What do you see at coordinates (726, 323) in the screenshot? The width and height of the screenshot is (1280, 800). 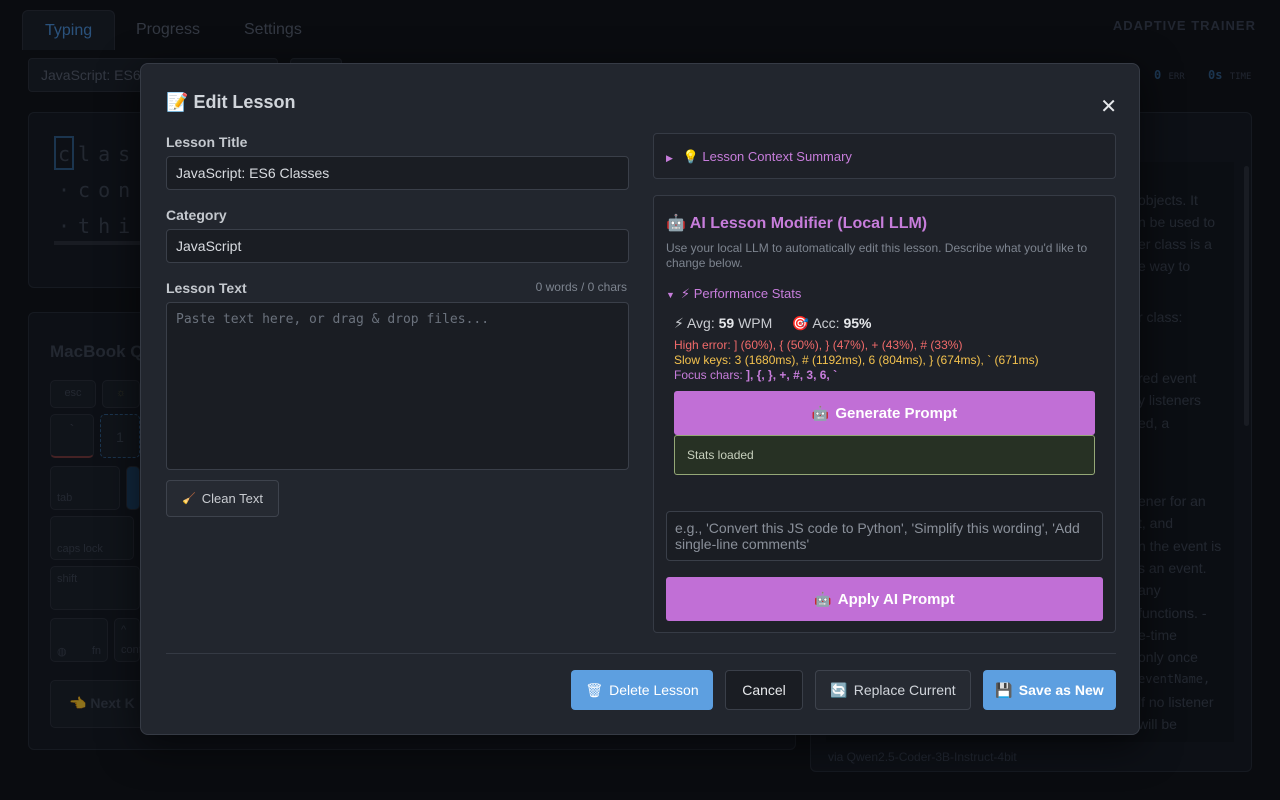 I see `avg-wpm-value: 59` at bounding box center [726, 323].